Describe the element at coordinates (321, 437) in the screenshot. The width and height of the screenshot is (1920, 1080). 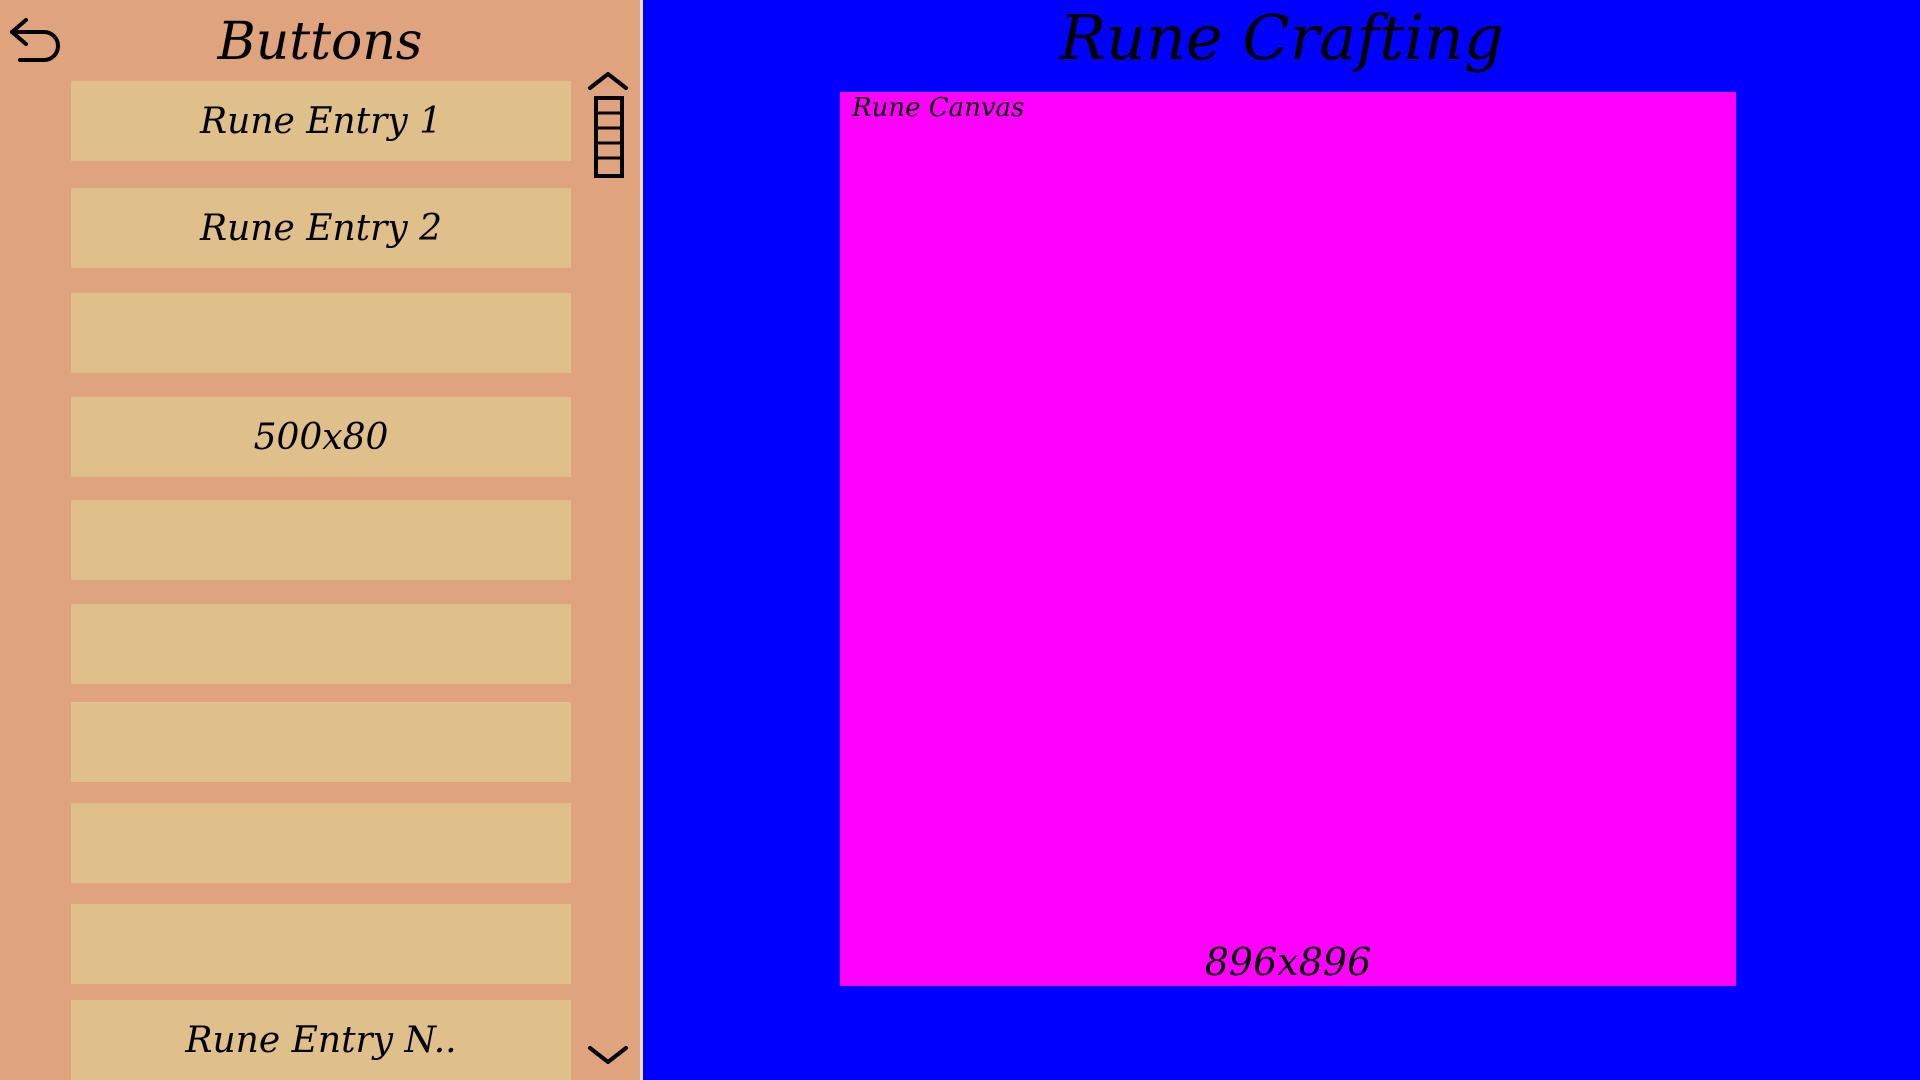
I see `rune-entry-button: 500x80` at that location.